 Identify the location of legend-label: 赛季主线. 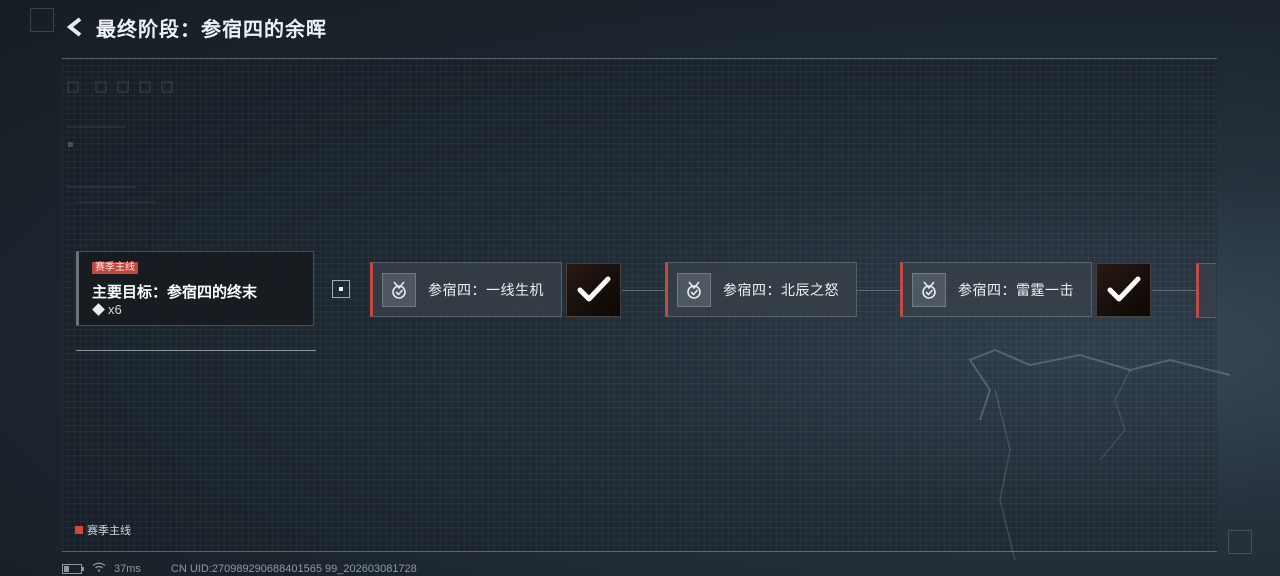
(109, 531).